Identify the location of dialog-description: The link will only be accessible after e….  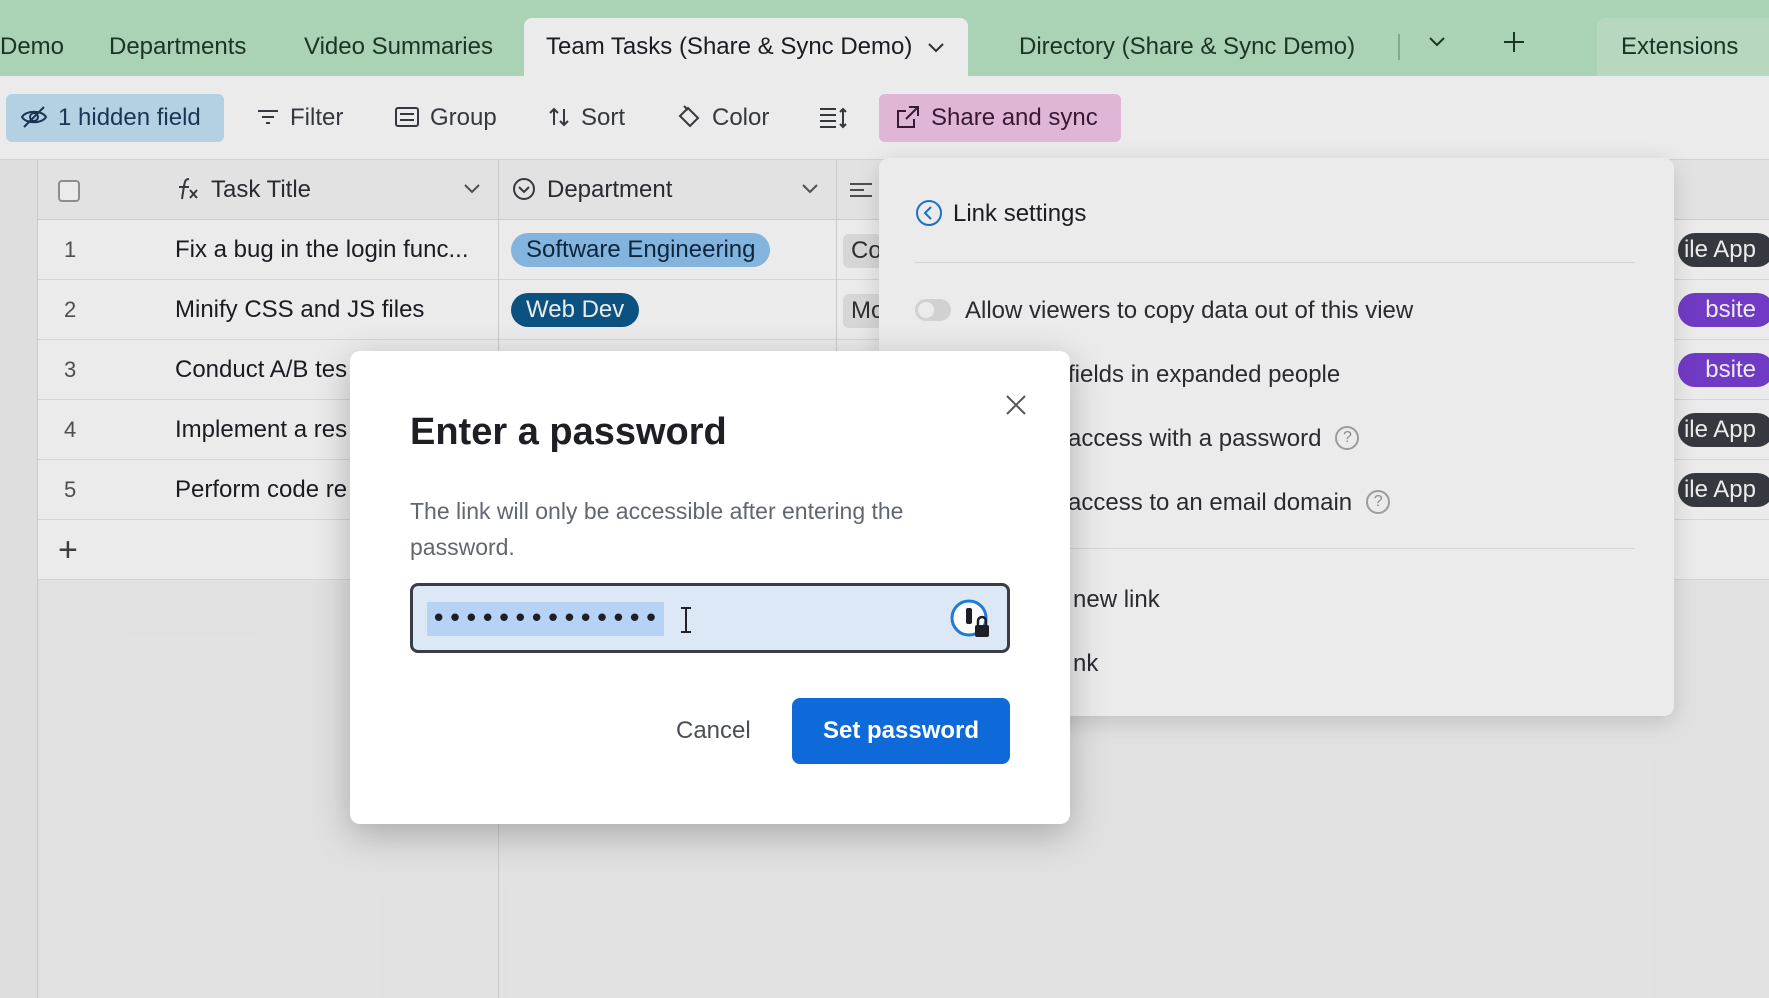
(657, 529).